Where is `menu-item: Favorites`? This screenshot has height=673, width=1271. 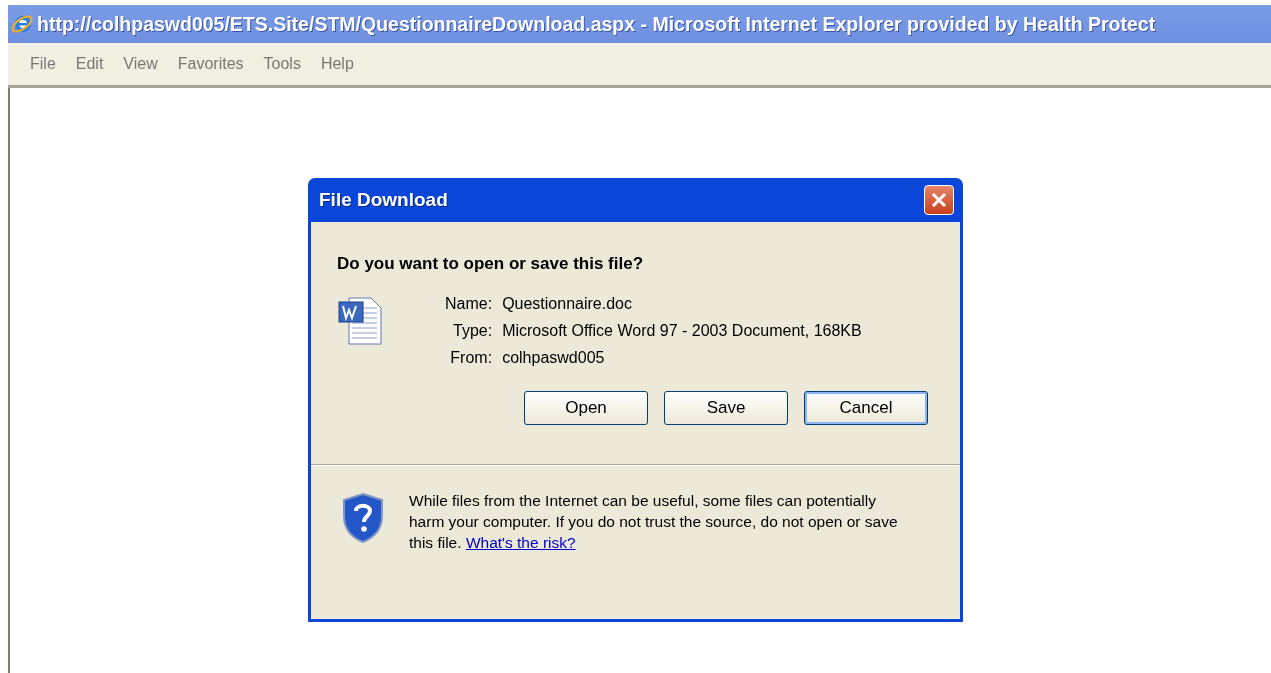
menu-item: Favorites is located at coordinates (210, 64).